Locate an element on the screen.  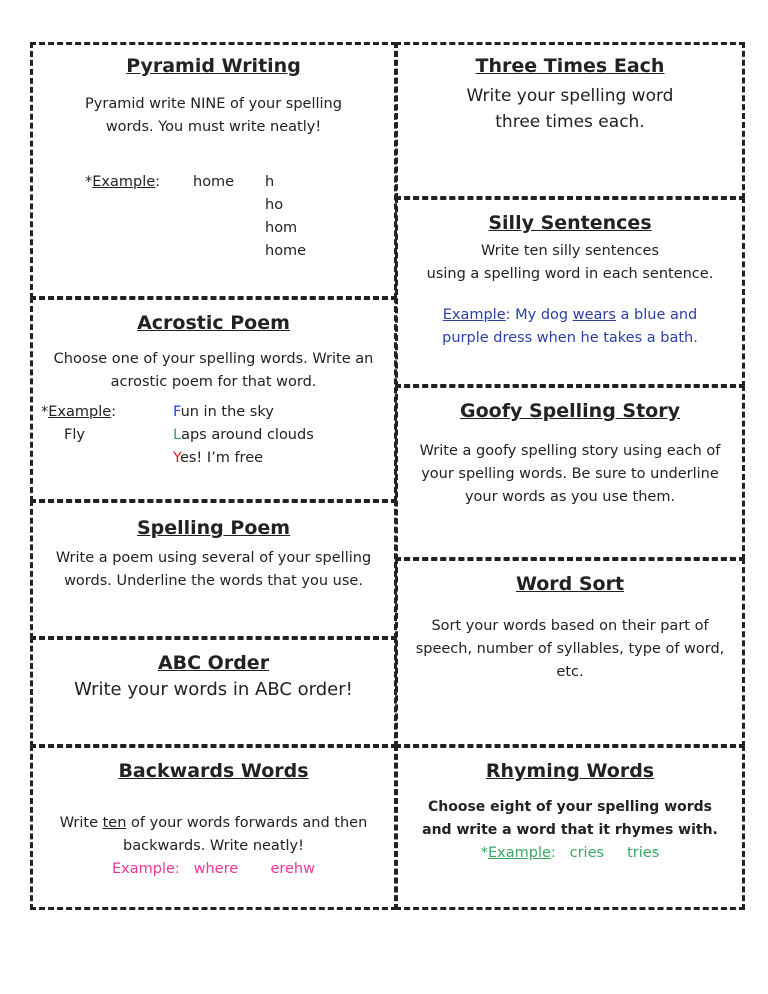
card-instructions: Write your words in ABC order! is located at coordinates (213, 689).